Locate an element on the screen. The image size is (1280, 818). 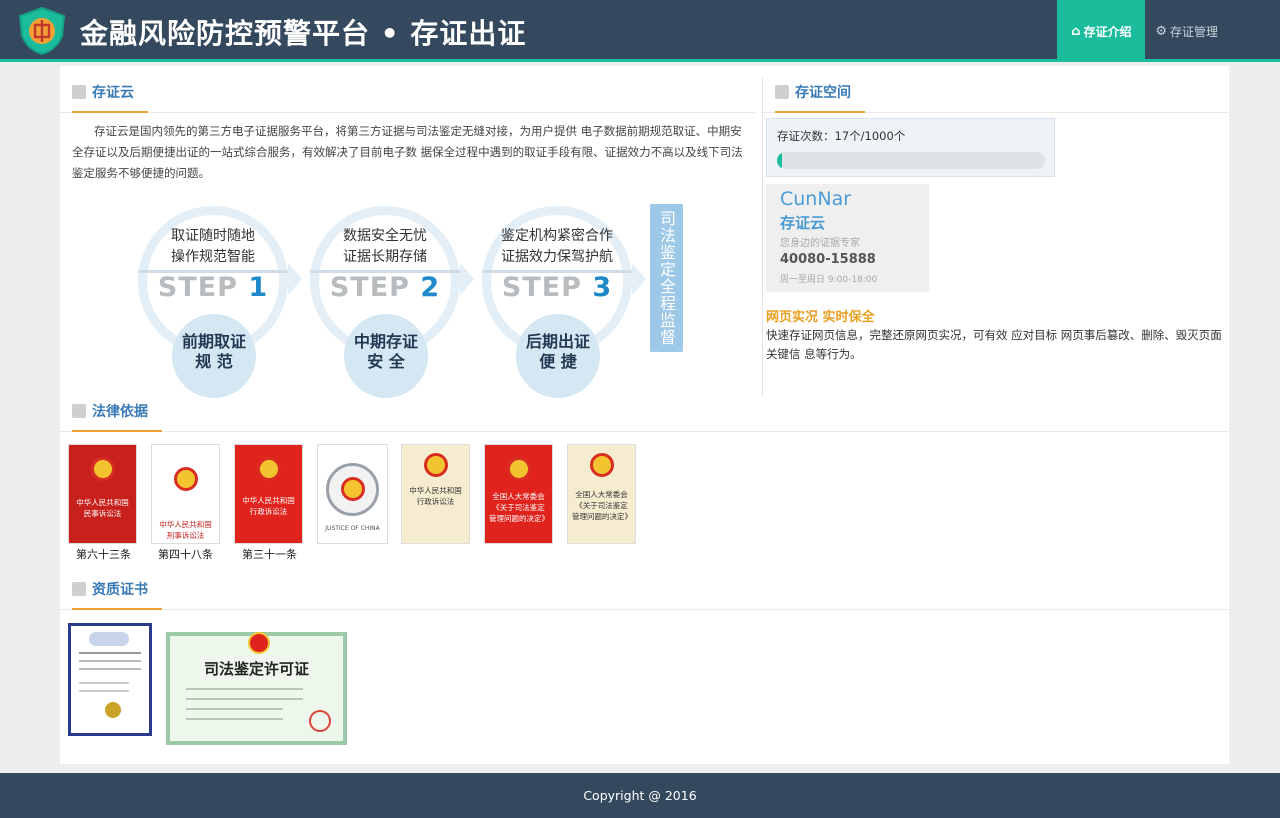
law-book-npc-decision-2: 全国人大常委会《关于司法鉴定管理问题的决定》 is located at coordinates (601, 494).